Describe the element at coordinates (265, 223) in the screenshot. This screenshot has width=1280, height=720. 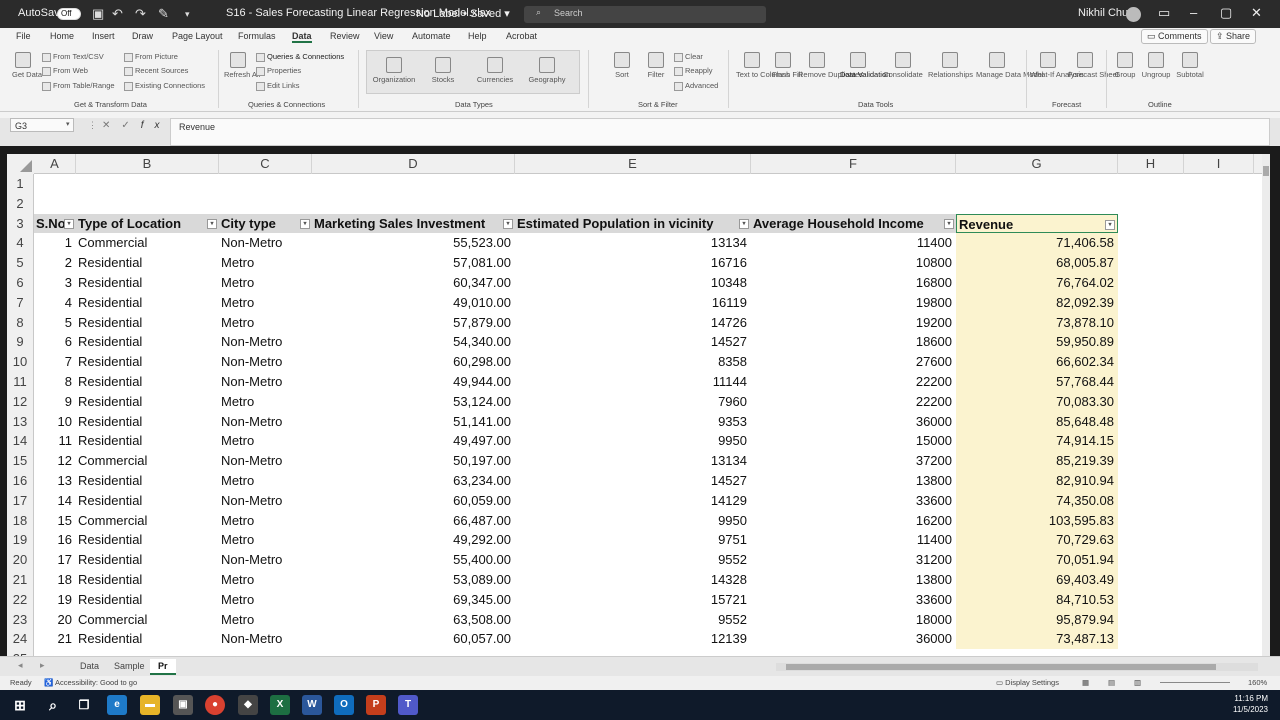
I see `table-header-cell: City type ▾` at that location.